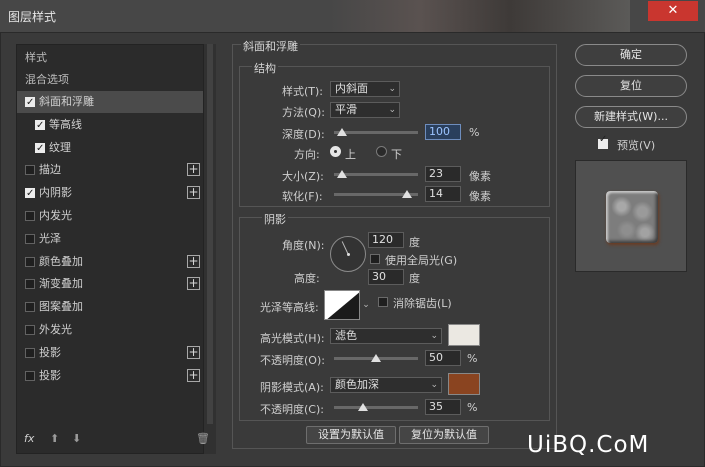 The image size is (705, 467). What do you see at coordinates (386, 336) in the screenshot?
I see `highlight-mode-select: 滤色 ⌄` at bounding box center [386, 336].